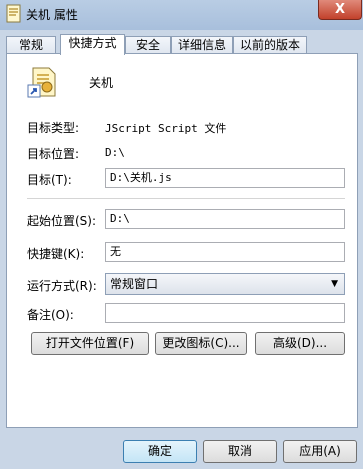 This screenshot has height=469, width=363. What do you see at coordinates (225, 178) in the screenshot?
I see `target-input: D:\关机.js` at bounding box center [225, 178].